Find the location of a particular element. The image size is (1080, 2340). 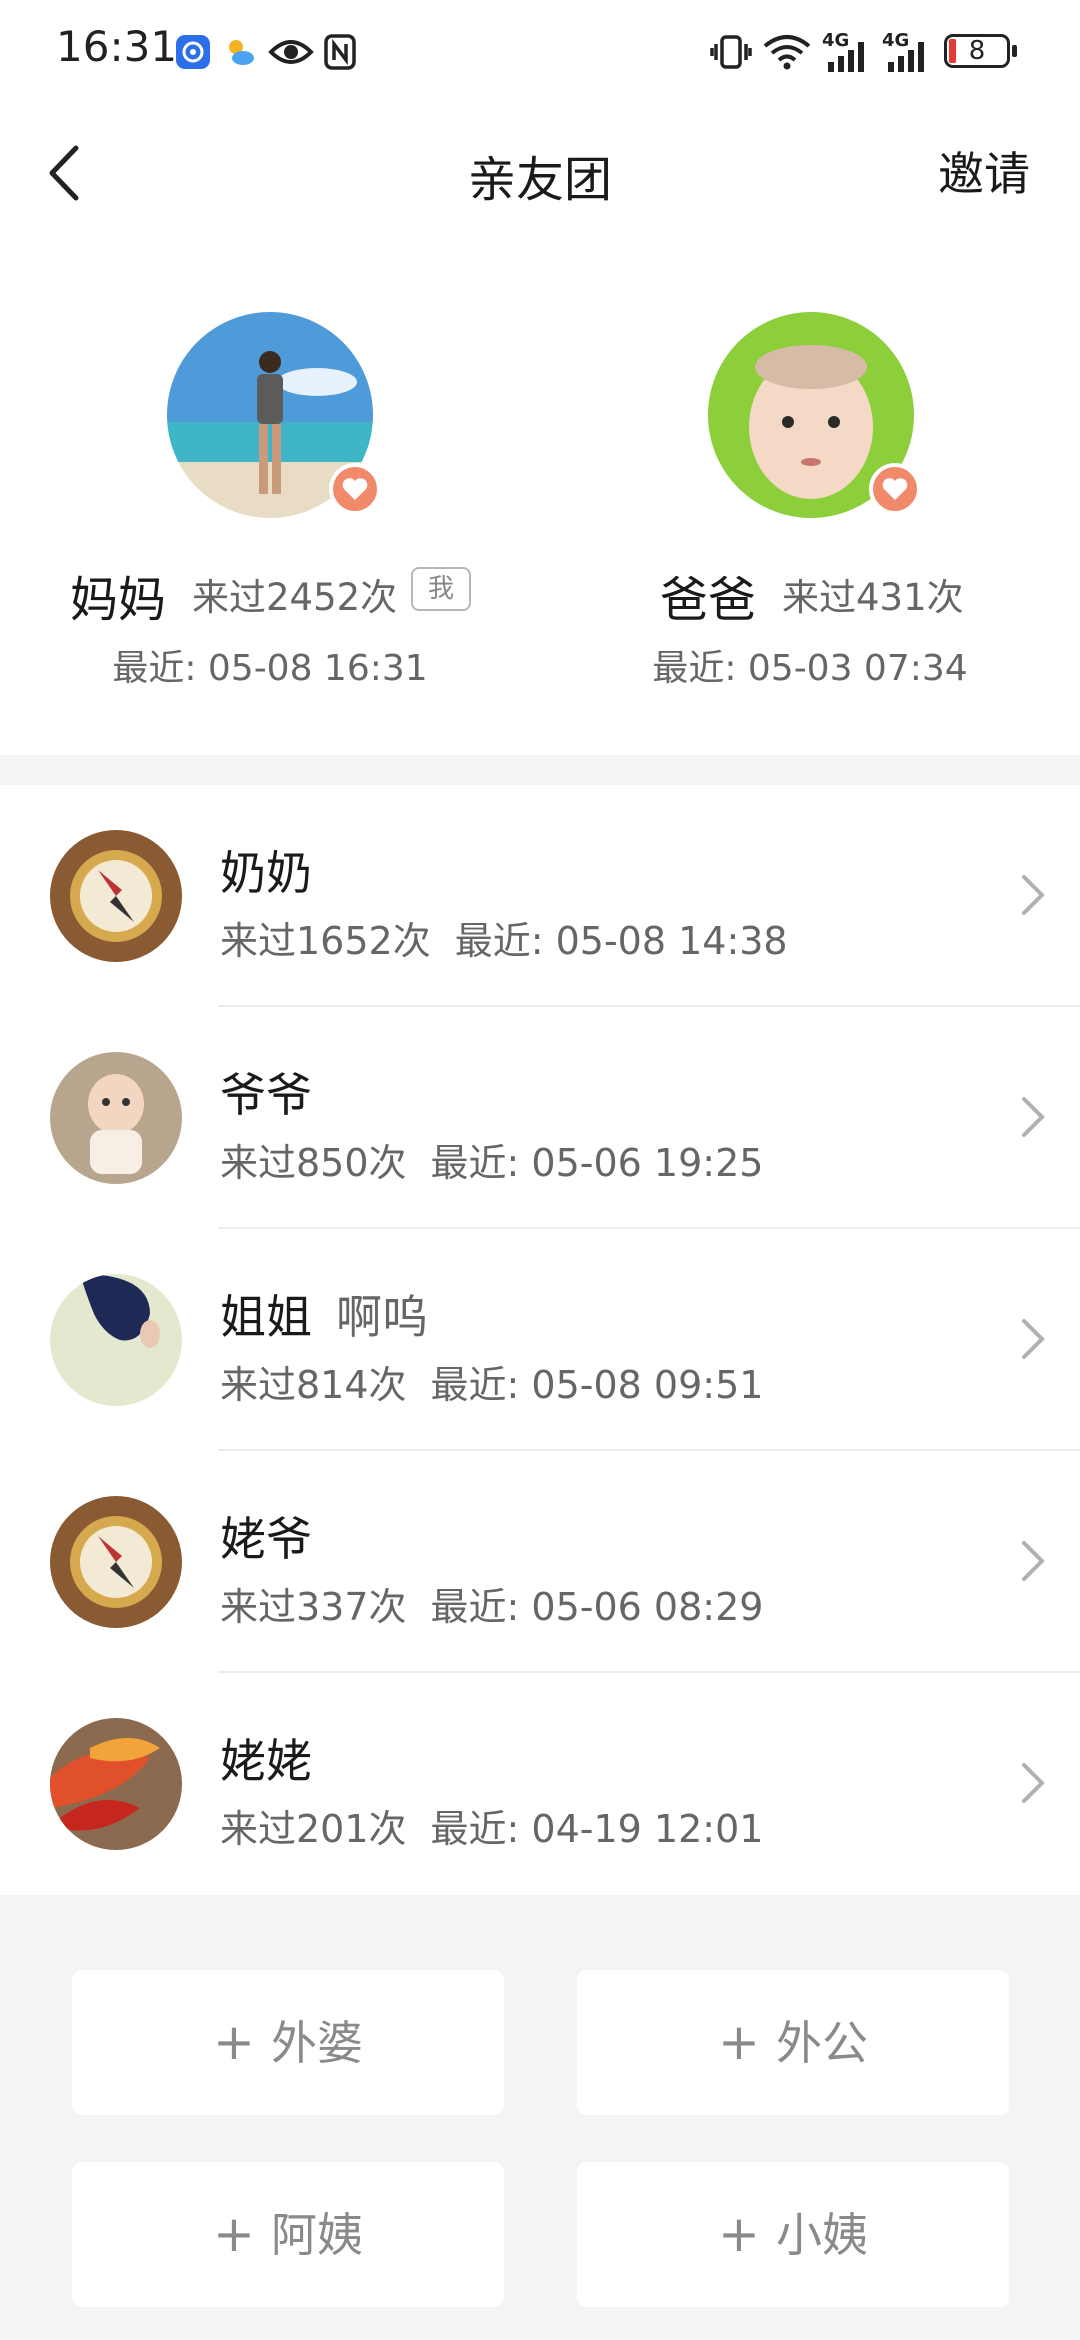

parent-card-father: 爸爸 来过431次 最近: 05-03 07:34 is located at coordinates (810, 505).